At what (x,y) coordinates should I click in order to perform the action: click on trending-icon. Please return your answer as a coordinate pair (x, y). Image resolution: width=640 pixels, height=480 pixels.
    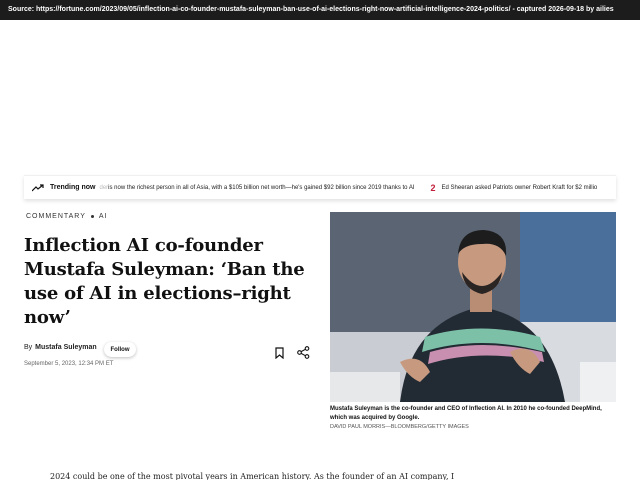
    Looking at the image, I should click on (40, 188).